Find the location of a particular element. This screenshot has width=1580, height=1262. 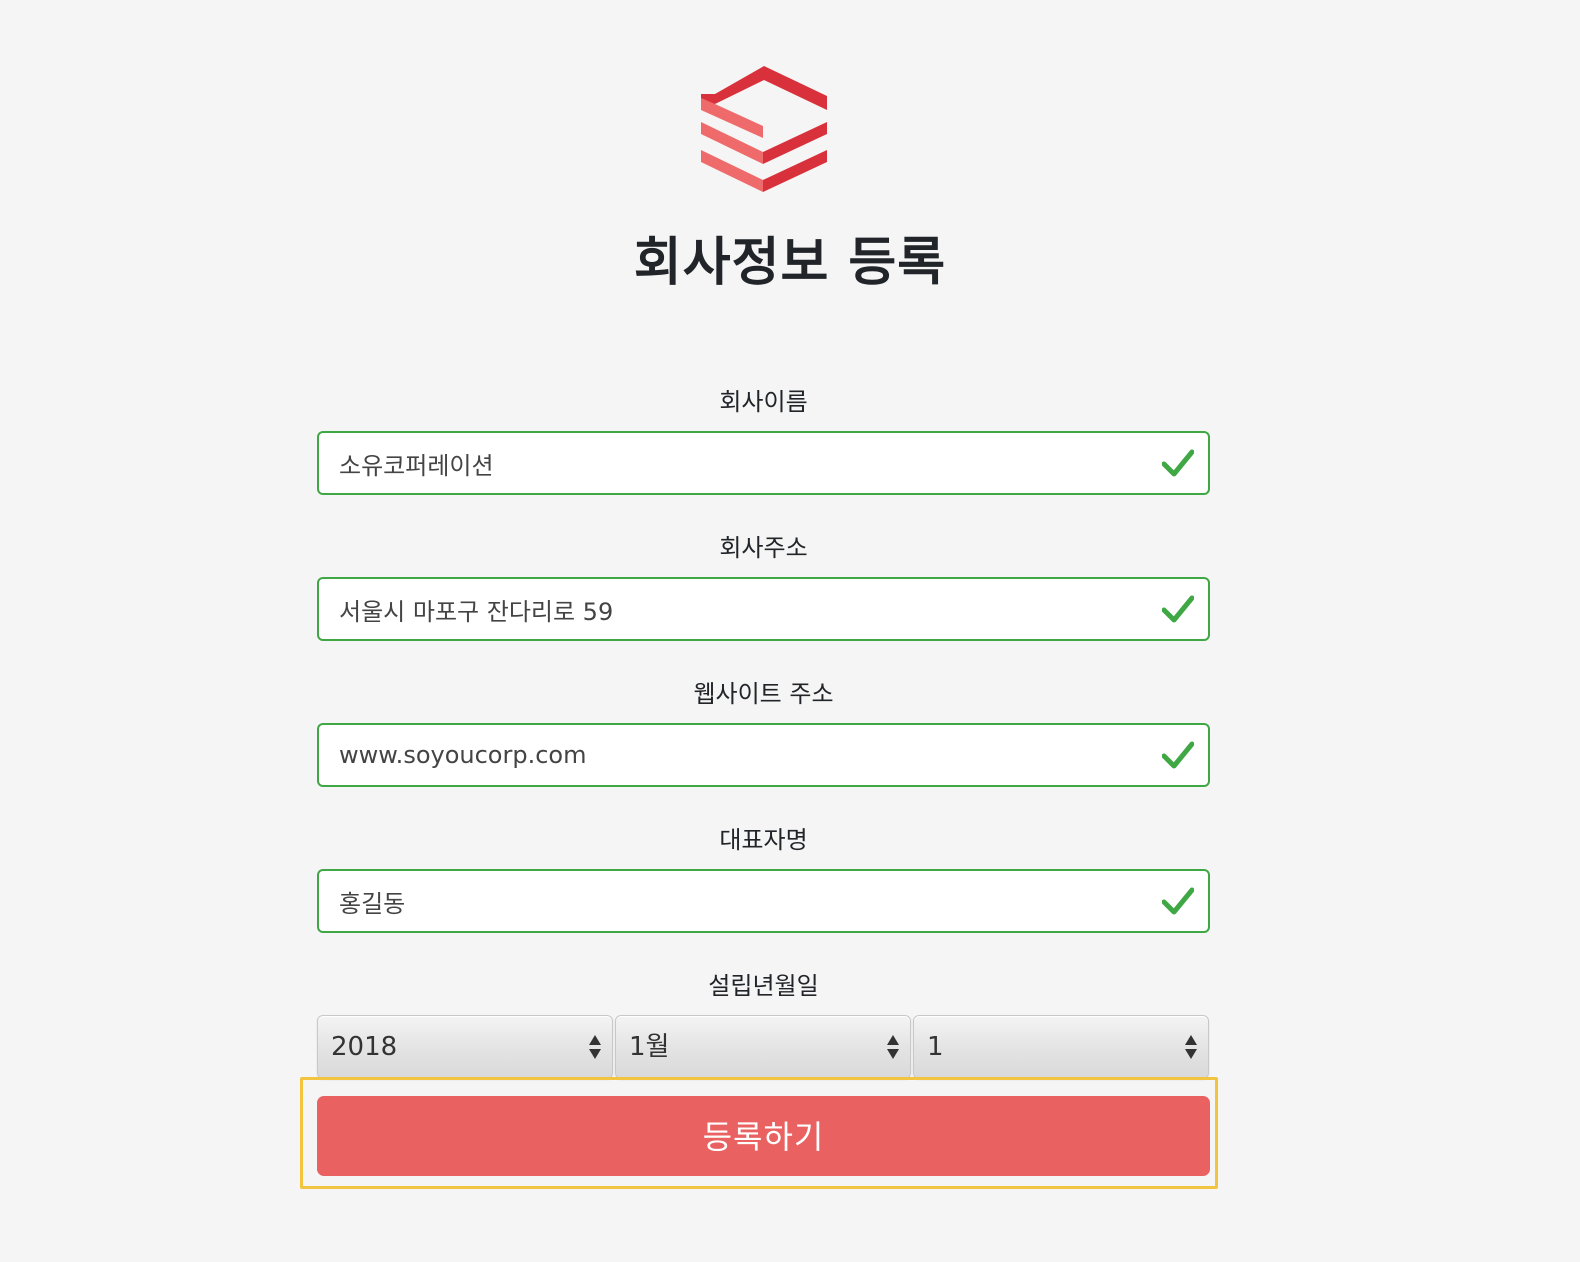

ceo-name-label: 대표자명 is located at coordinates (763, 840).